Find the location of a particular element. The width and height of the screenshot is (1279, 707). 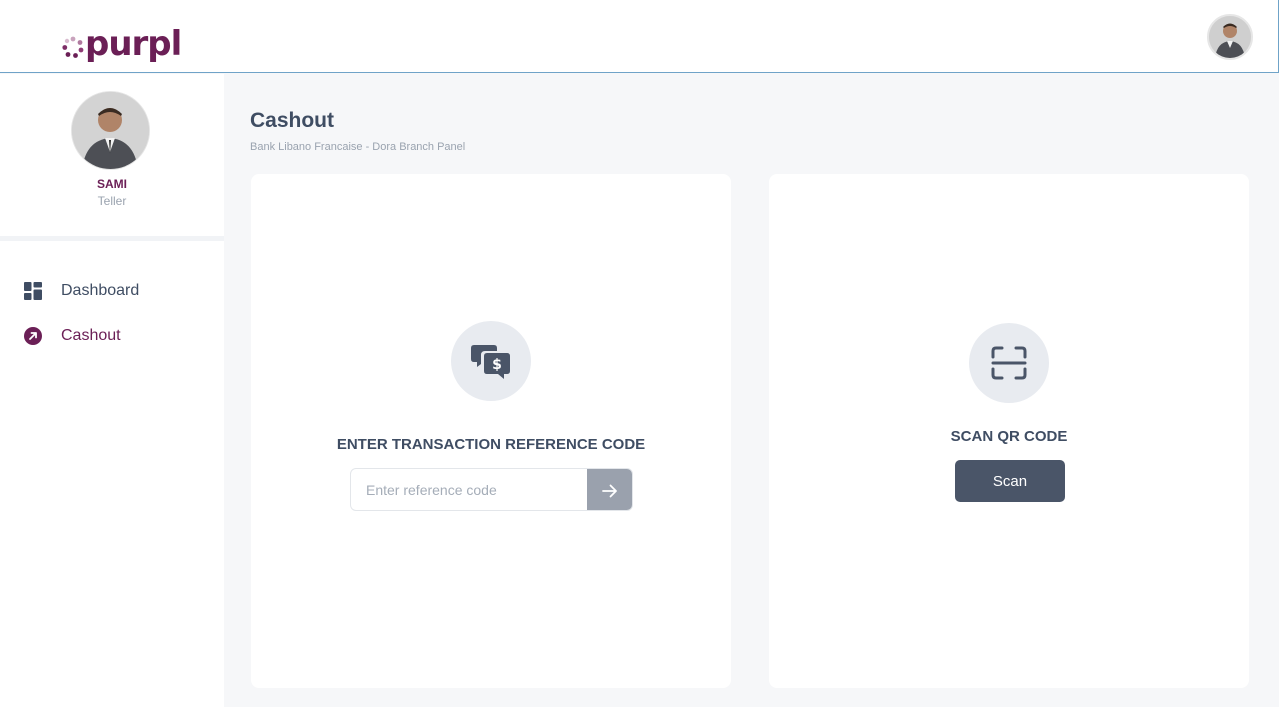

reference-code-group is located at coordinates (491, 489).